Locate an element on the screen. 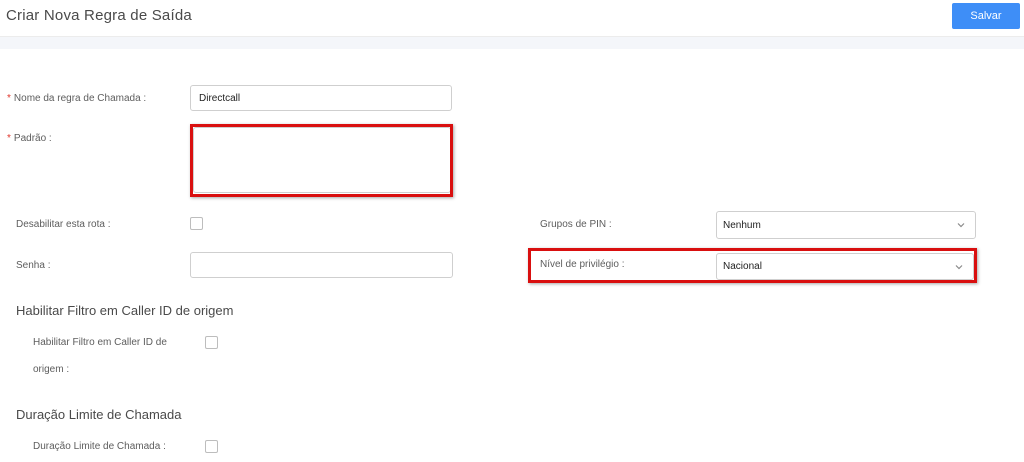 This screenshot has width=1024, height=462. disable-route-label: Desabilitar esta rota : is located at coordinates (63, 224).